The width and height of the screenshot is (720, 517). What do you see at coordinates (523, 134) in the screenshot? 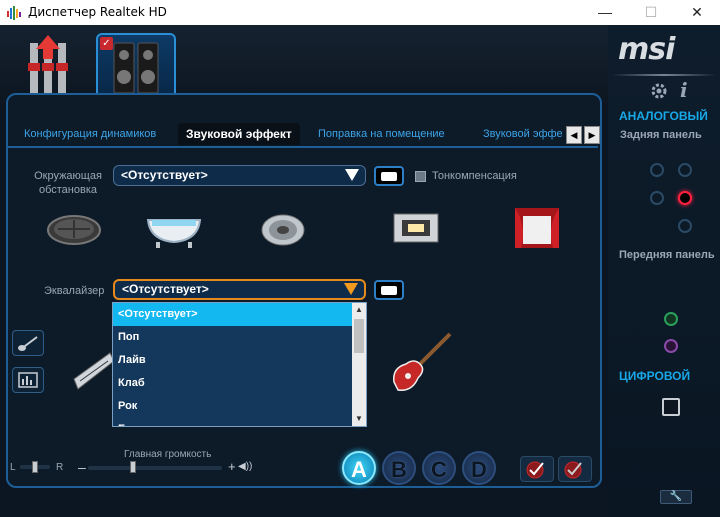
I see `tab-sound-effects-more: Звуковой эффе` at bounding box center [523, 134].